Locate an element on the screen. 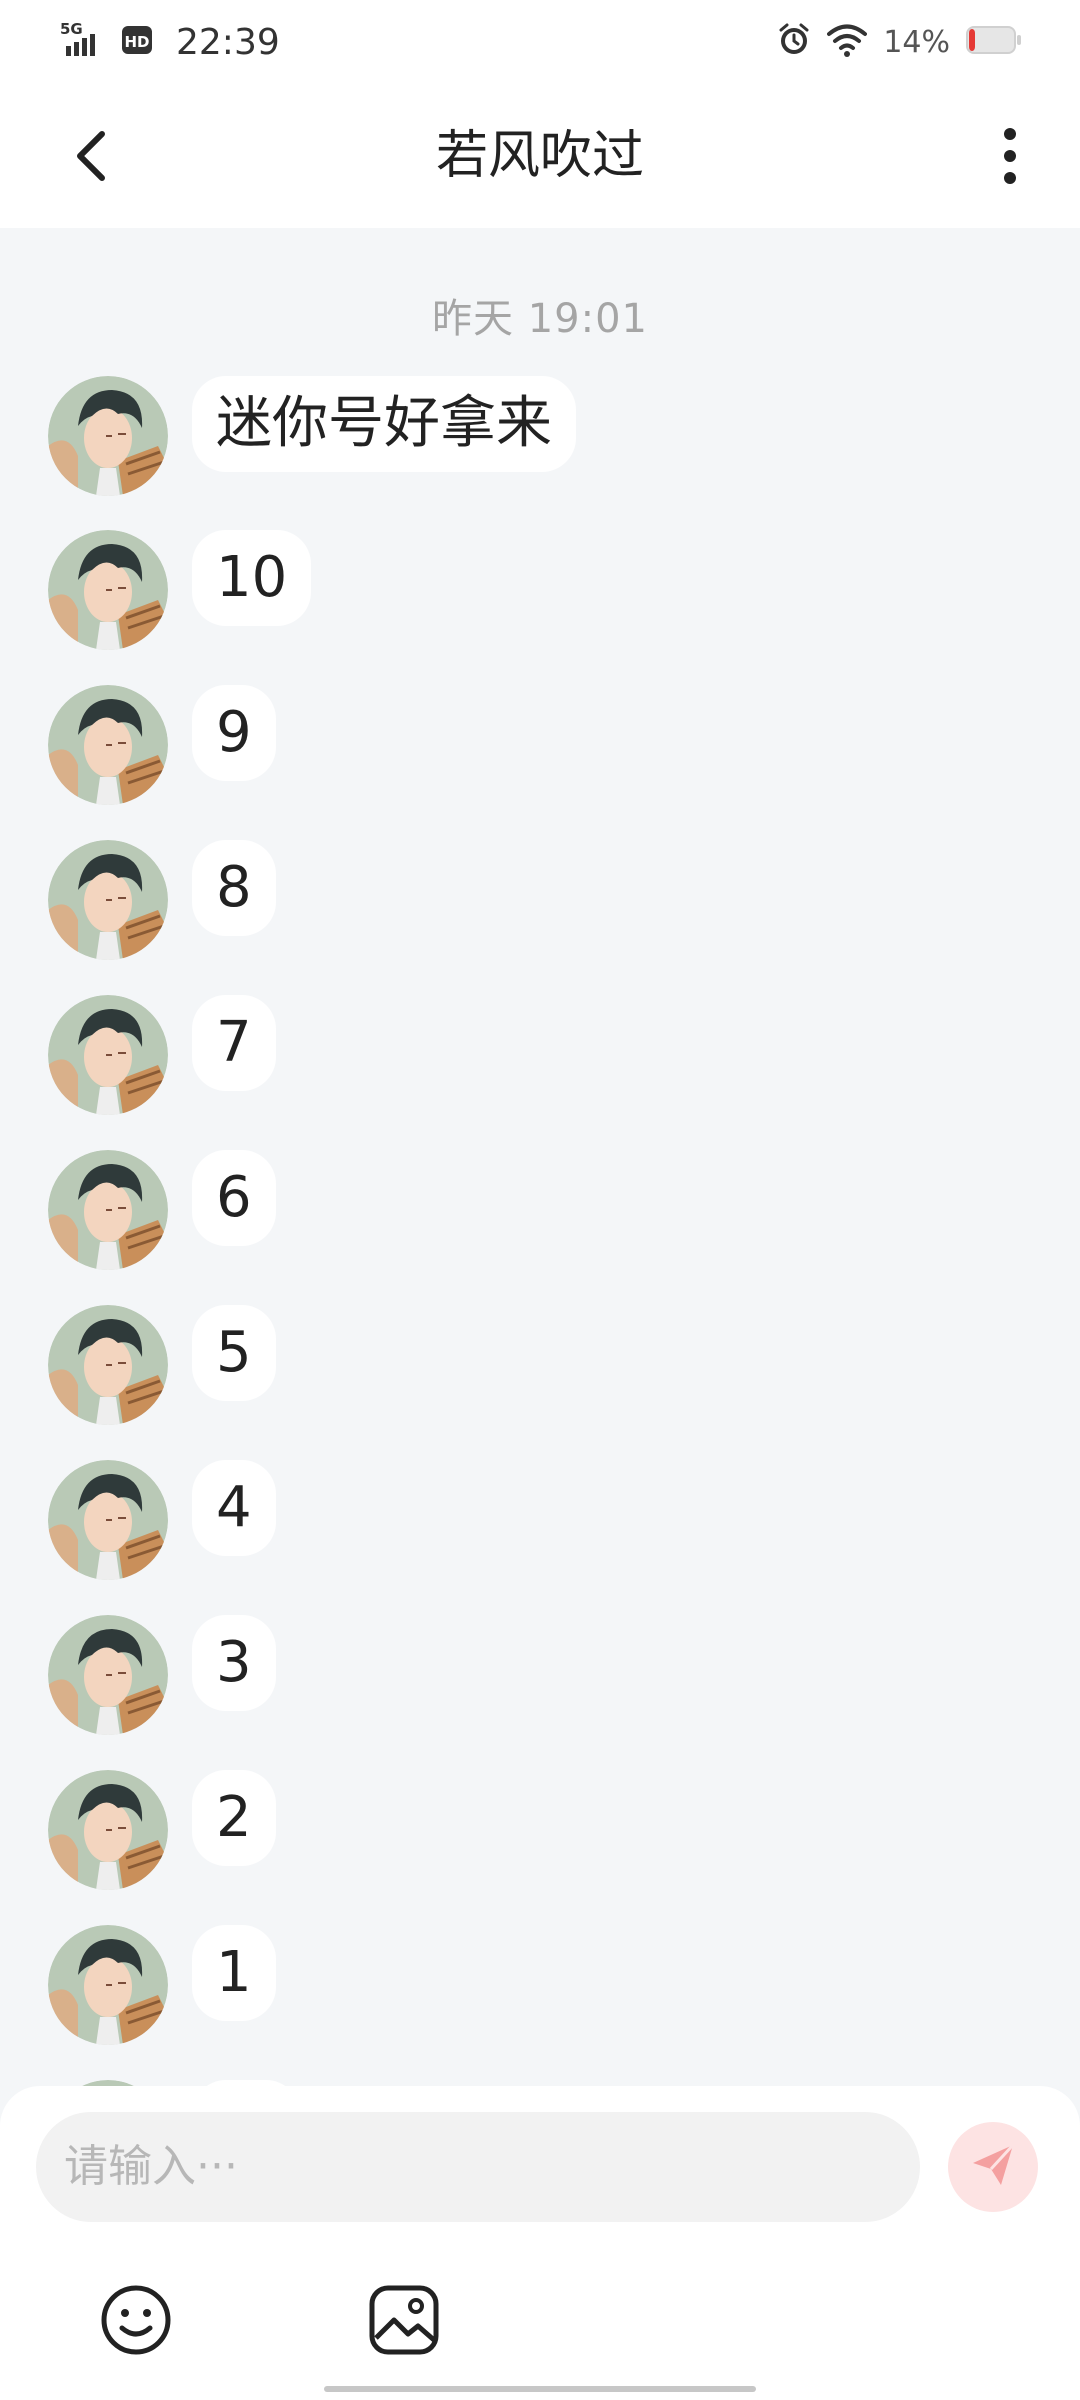  hd-icon: HD is located at coordinates (138, 42).